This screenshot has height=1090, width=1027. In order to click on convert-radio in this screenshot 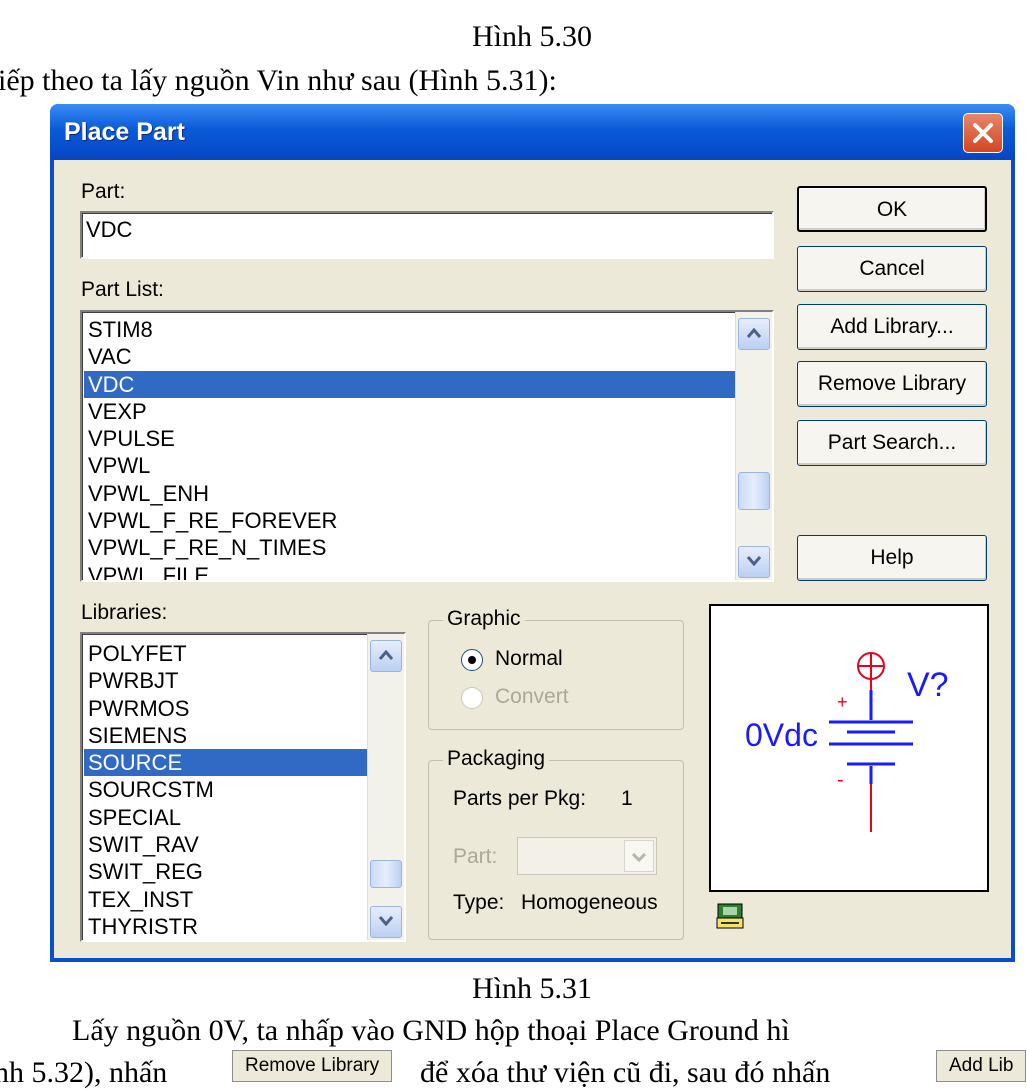, I will do `click(472, 698)`.